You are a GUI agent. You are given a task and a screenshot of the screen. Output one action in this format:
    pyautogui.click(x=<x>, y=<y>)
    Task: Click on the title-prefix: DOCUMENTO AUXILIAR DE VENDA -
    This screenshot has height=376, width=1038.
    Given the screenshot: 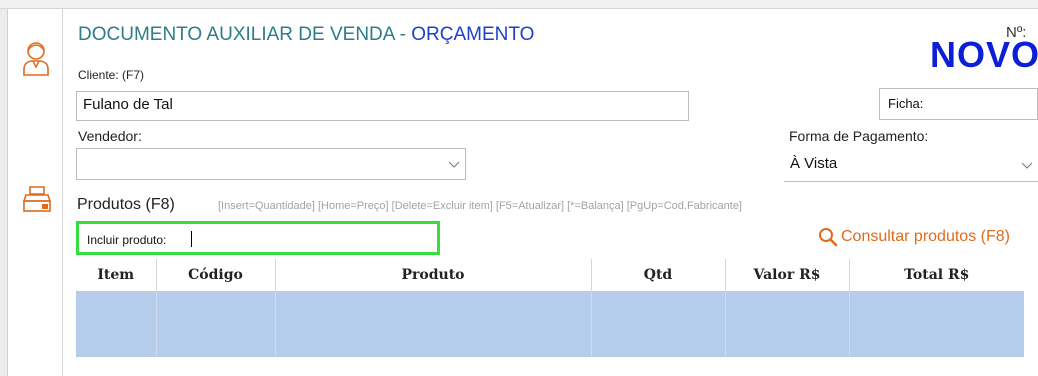 What is the action you would take?
    pyautogui.click(x=245, y=34)
    